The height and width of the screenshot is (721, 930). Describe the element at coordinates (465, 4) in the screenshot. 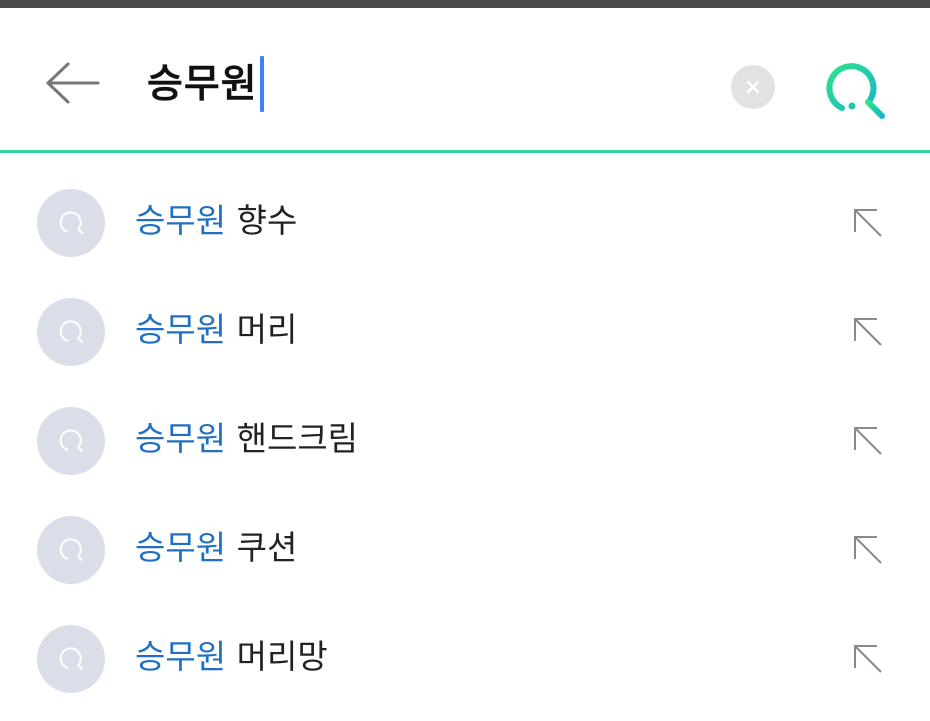

I see `status-bar` at that location.